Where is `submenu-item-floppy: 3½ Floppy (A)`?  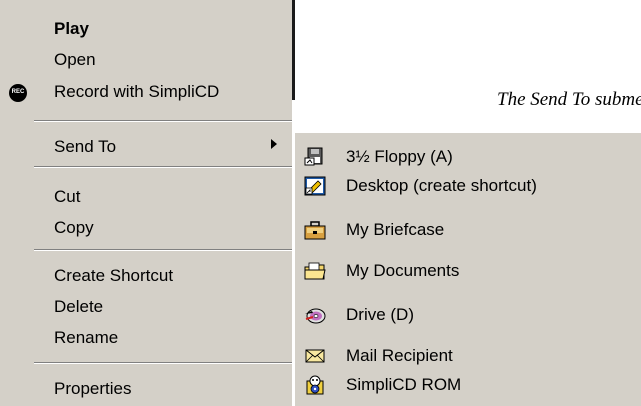 submenu-item-floppy: 3½ Floppy (A) is located at coordinates (399, 157).